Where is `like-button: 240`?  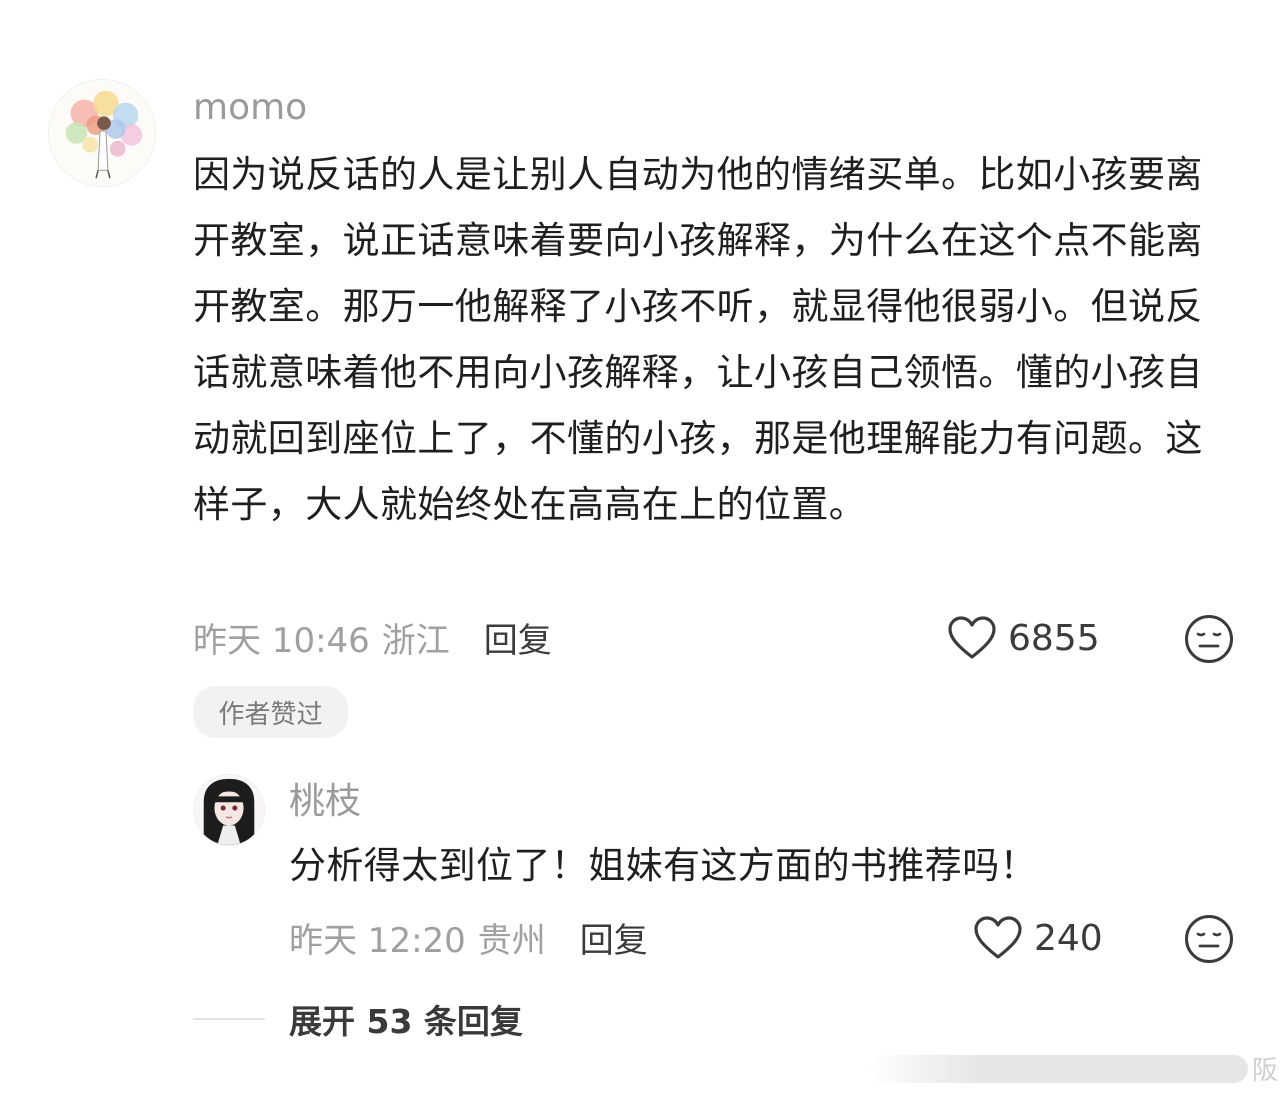 like-button: 240 is located at coordinates (1037, 938).